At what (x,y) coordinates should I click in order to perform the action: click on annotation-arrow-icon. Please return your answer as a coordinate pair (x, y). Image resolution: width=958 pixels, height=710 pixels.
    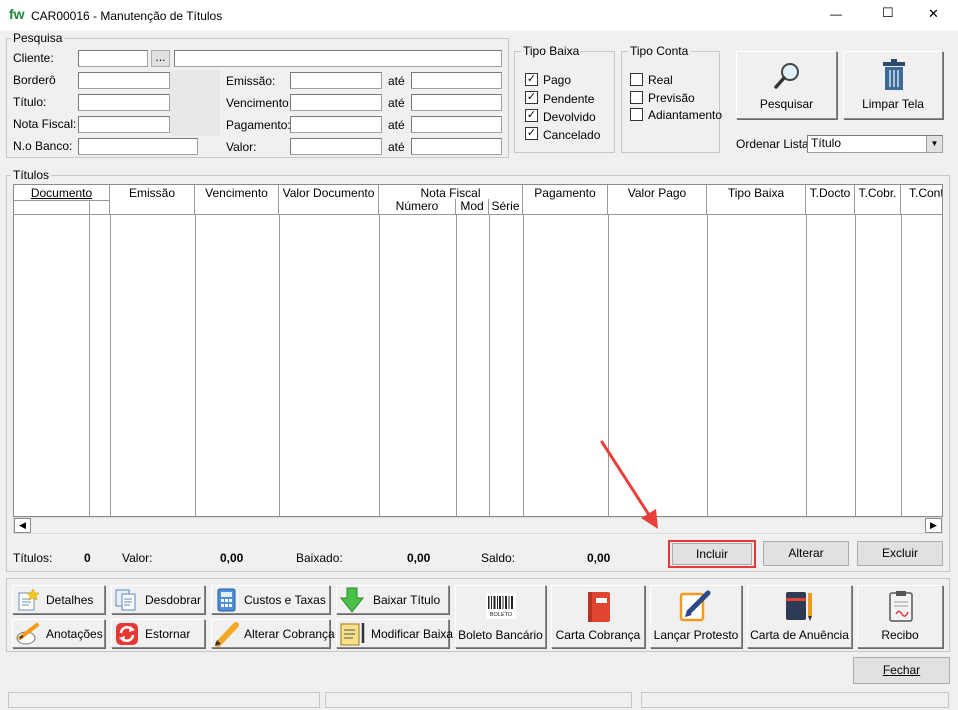
    Looking at the image, I should click on (629, 484).